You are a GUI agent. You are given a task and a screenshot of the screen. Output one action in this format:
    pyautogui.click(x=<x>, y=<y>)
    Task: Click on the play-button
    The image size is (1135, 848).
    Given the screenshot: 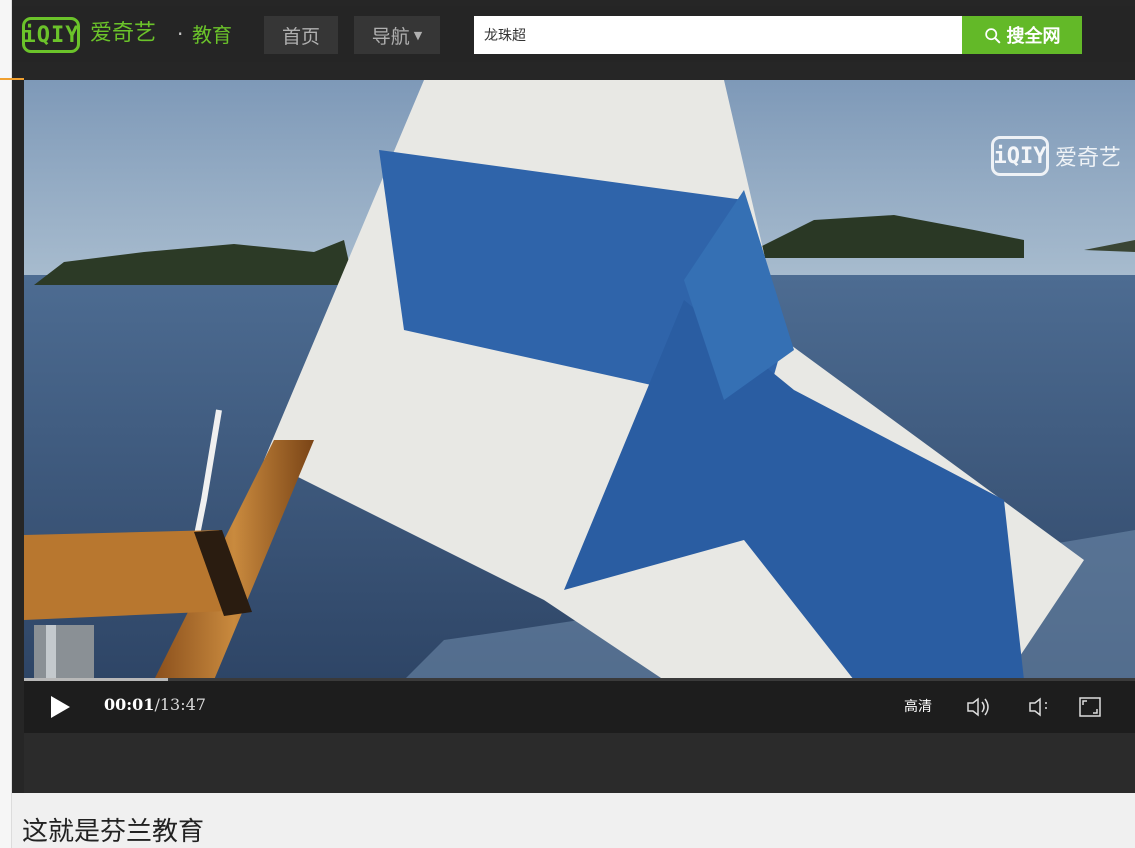 What is the action you would take?
    pyautogui.click(x=60, y=707)
    